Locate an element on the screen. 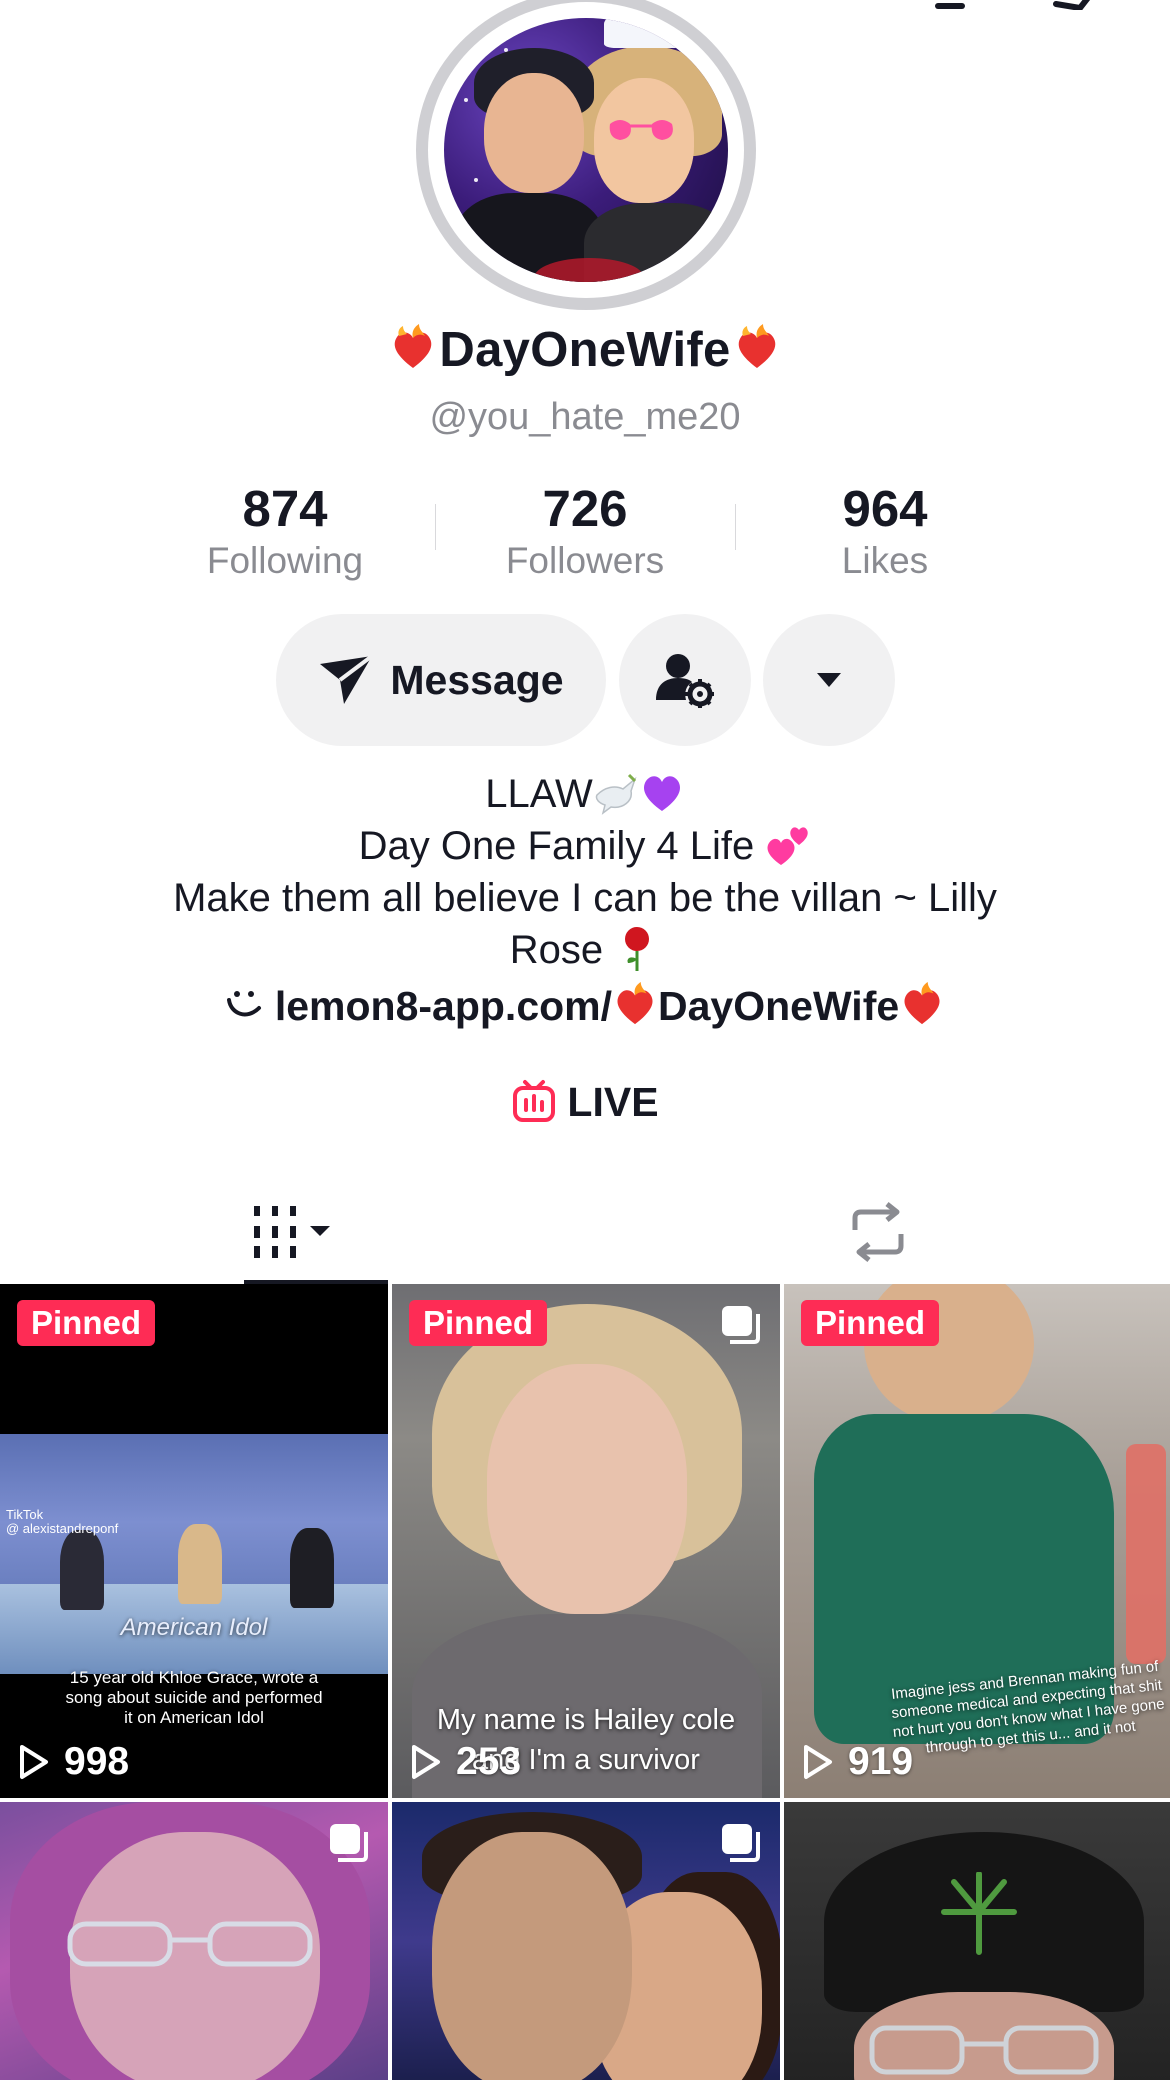  display-name: DayOneWife is located at coordinates (585, 350).